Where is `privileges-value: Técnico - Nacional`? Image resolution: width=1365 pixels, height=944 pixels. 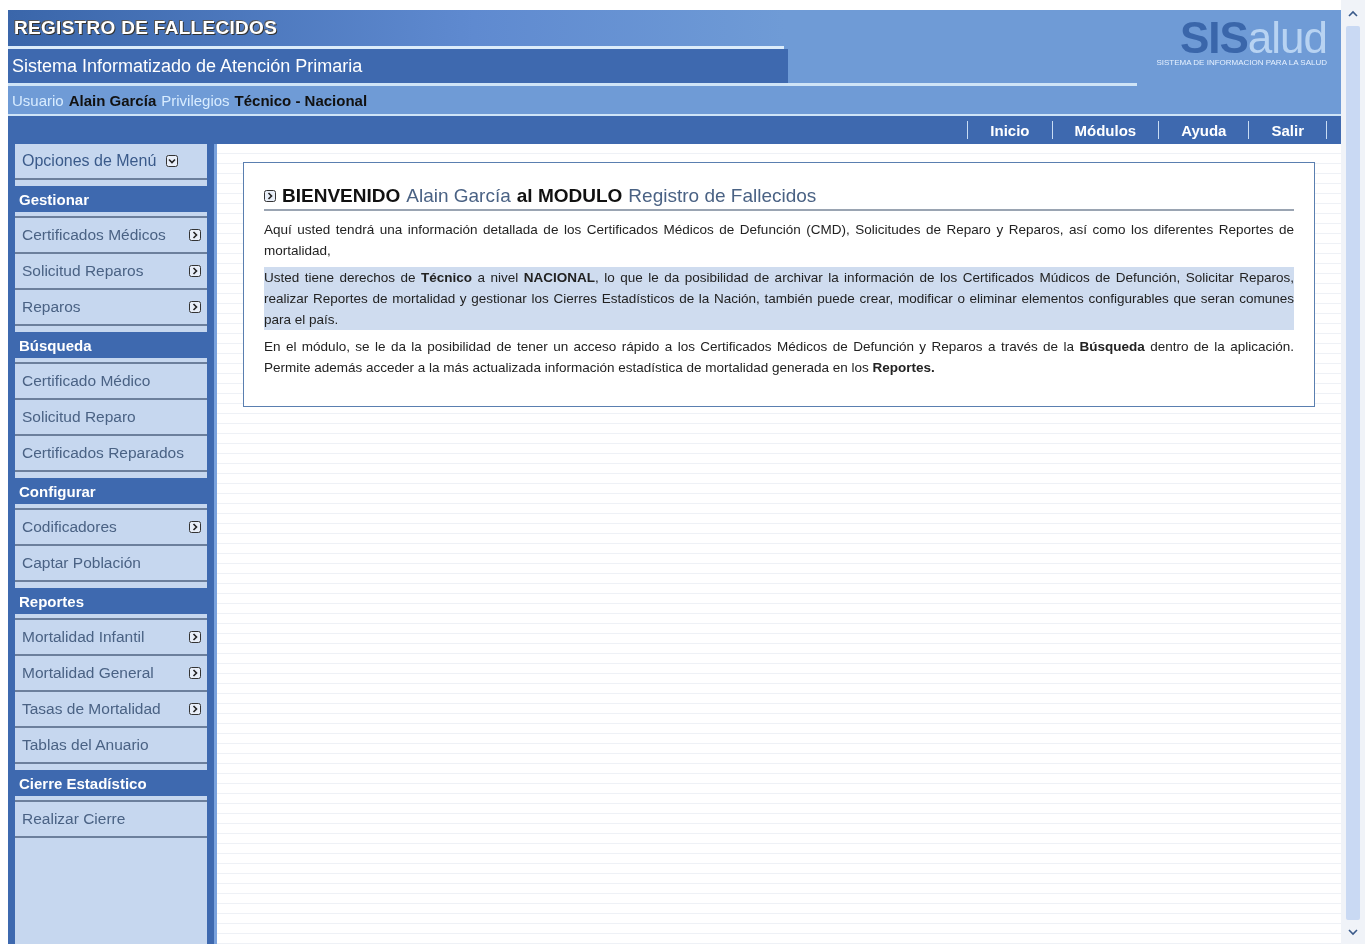 privileges-value: Técnico - Nacional is located at coordinates (301, 100).